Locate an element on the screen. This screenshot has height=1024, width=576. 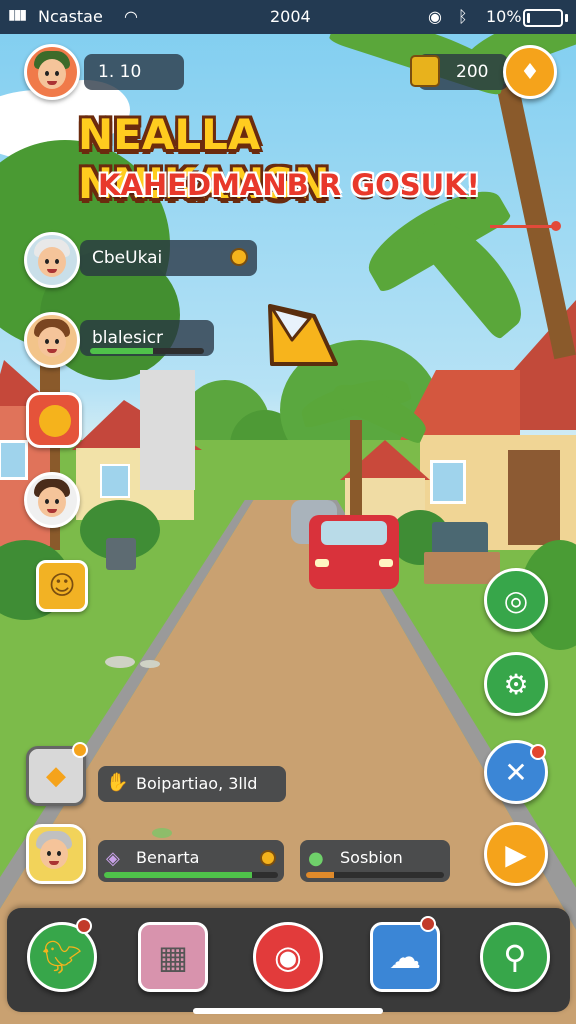
bonanza-panel: ◈ Benarta is located at coordinates (191, 861).